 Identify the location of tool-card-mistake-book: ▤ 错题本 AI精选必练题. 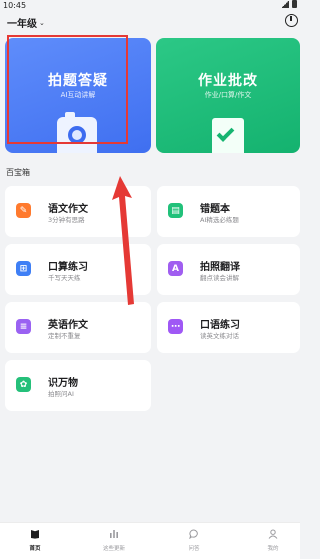
(228, 211).